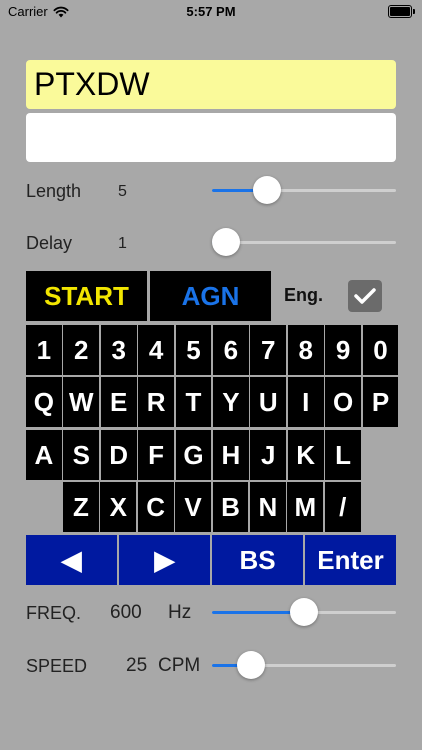  Describe the element at coordinates (305, 455) in the screenshot. I see `key-k: K` at that location.